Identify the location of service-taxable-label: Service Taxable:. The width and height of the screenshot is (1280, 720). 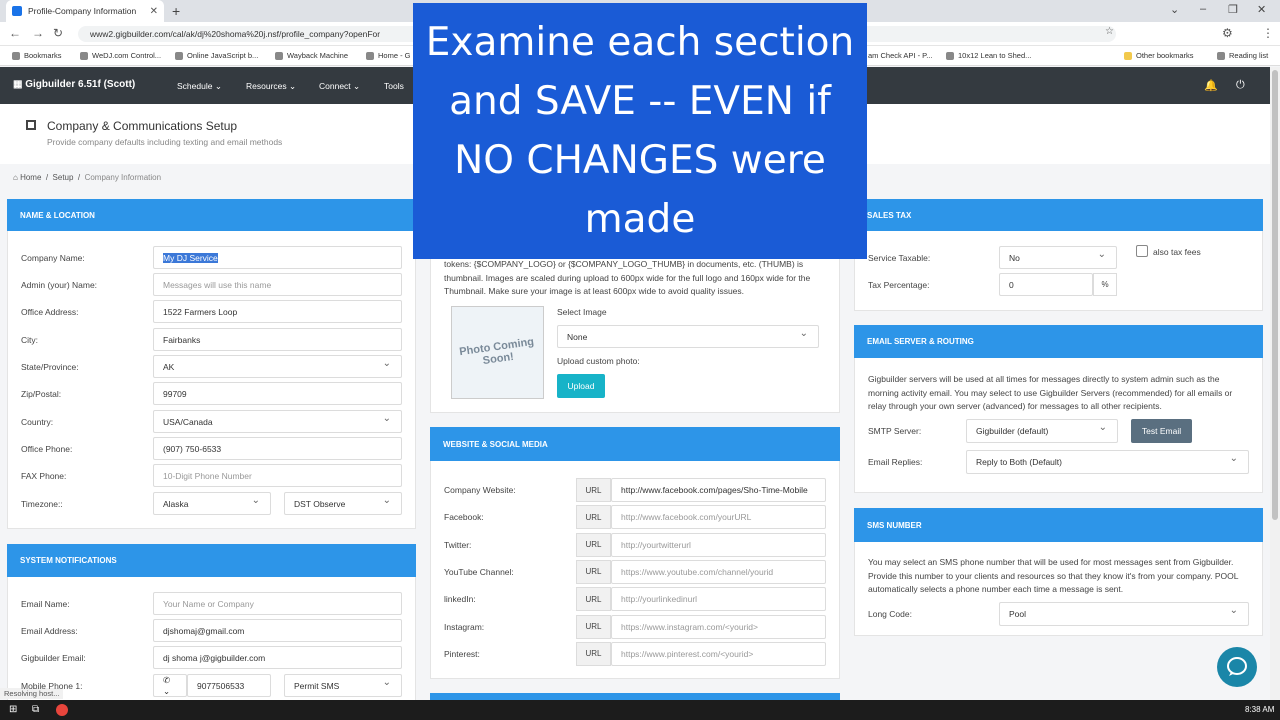
(899, 258).